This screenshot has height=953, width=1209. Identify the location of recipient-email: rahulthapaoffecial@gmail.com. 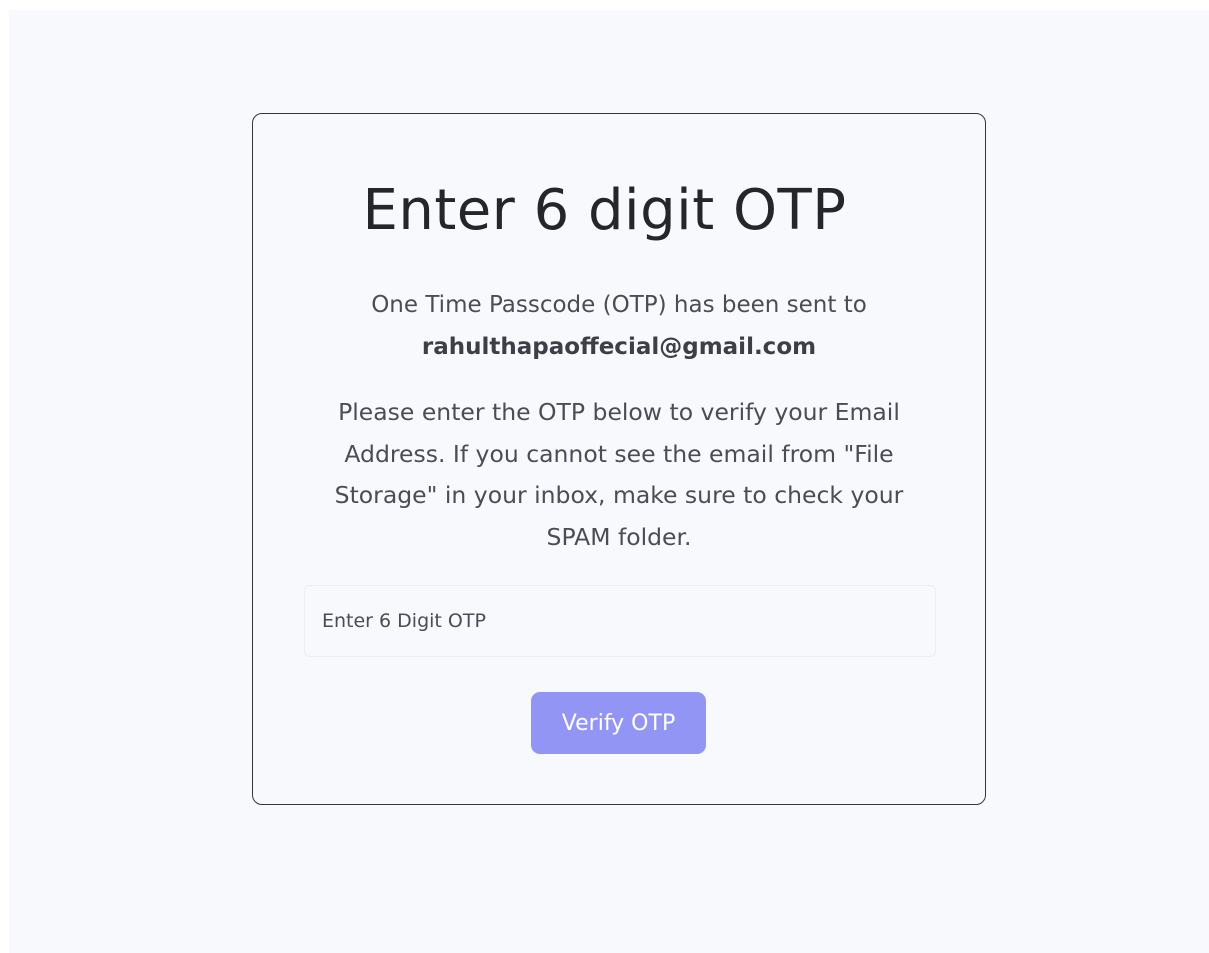
(619, 347).